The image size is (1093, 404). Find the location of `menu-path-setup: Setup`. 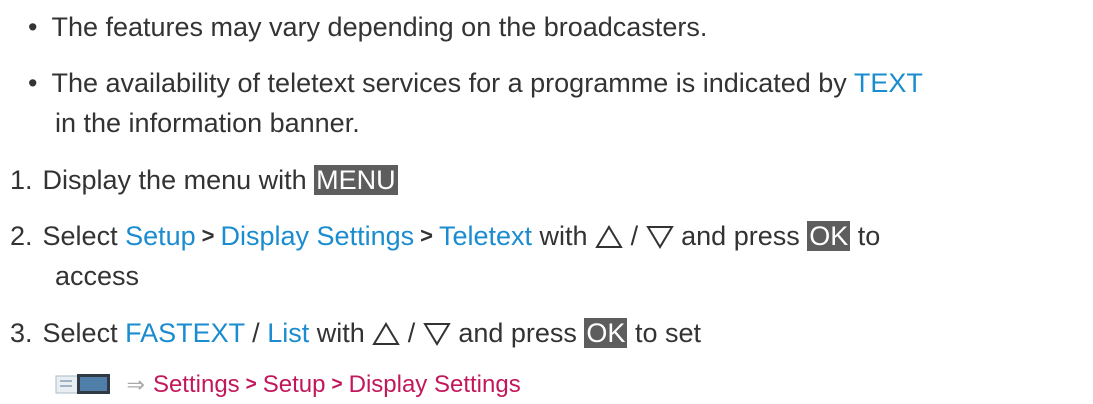

menu-path-setup: Setup is located at coordinates (160, 236).